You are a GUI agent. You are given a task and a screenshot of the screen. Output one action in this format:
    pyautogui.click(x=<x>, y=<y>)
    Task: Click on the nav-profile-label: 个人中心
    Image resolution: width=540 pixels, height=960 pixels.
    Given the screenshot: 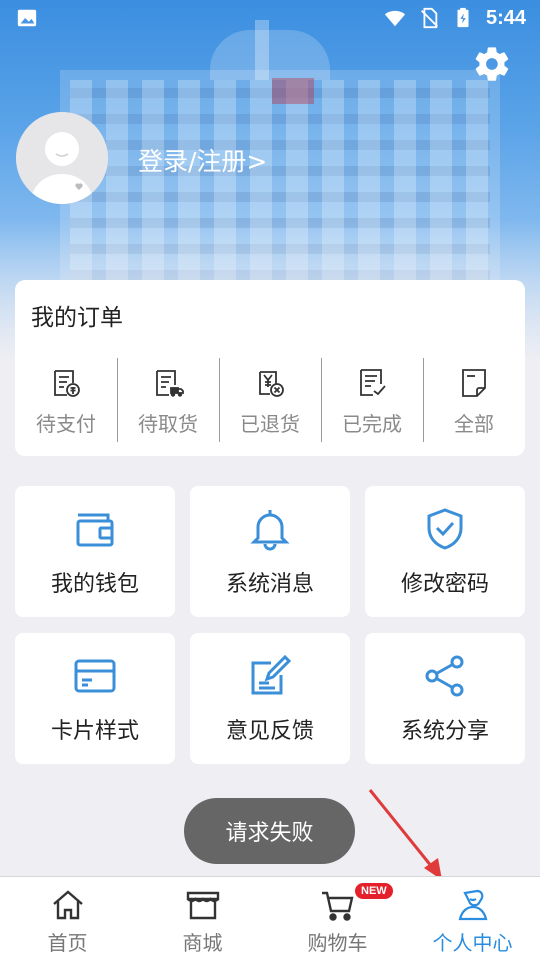 What is the action you would take?
    pyautogui.click(x=472, y=943)
    